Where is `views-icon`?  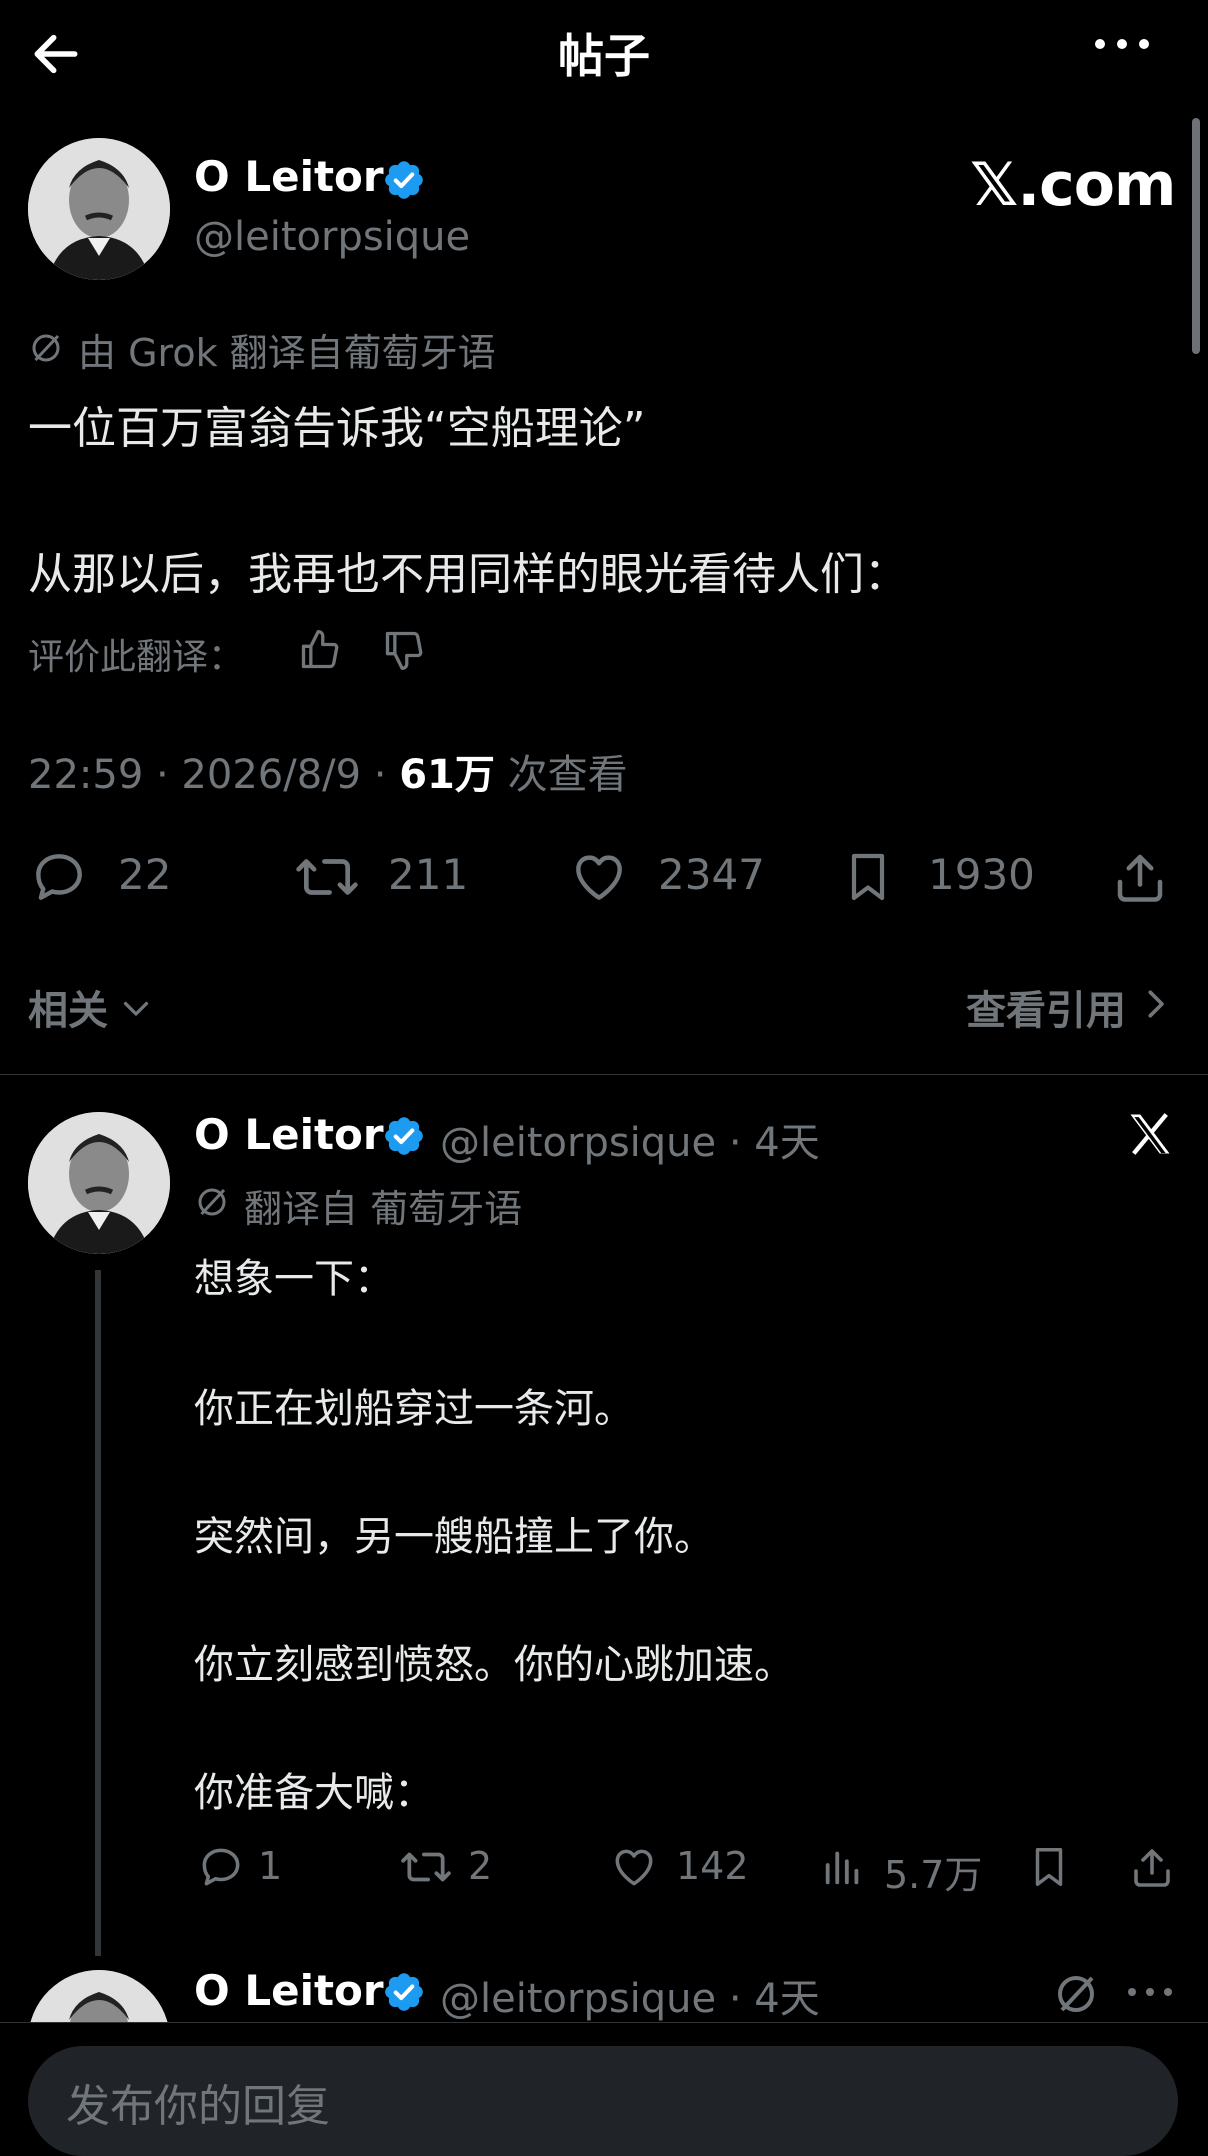
views-icon is located at coordinates (842, 1868).